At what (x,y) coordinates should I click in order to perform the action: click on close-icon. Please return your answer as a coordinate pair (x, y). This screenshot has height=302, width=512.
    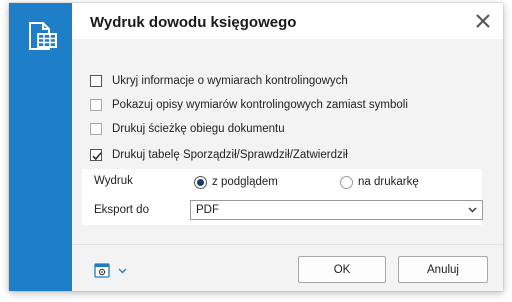
    Looking at the image, I should click on (483, 21).